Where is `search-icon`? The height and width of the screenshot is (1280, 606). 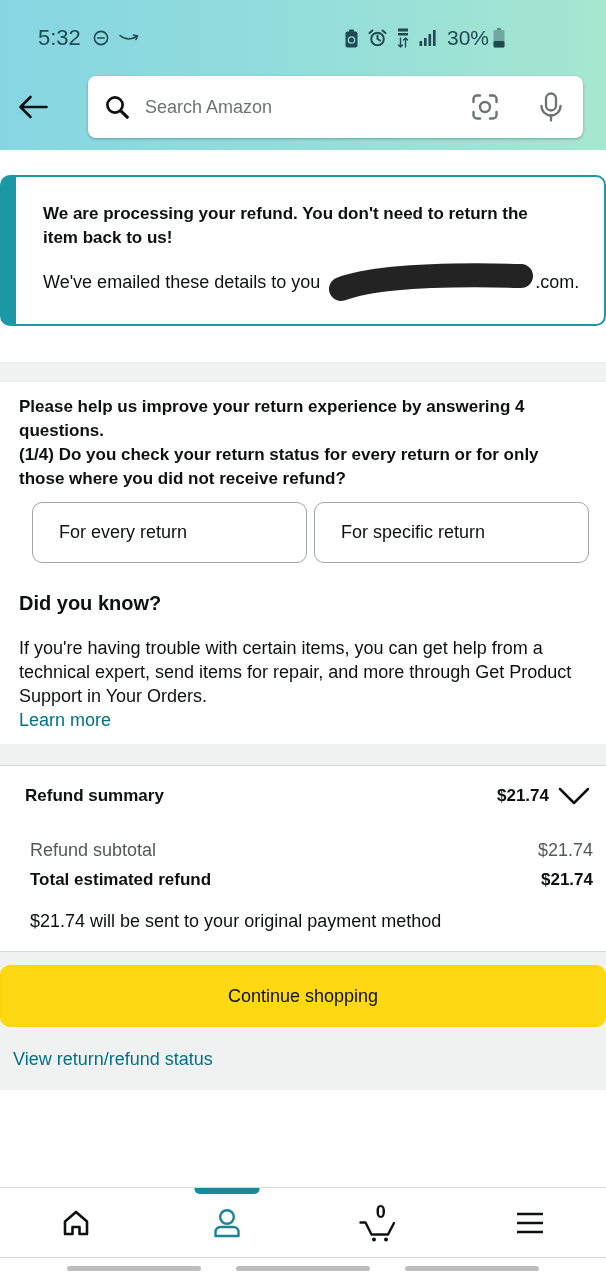
search-icon is located at coordinates (117, 107).